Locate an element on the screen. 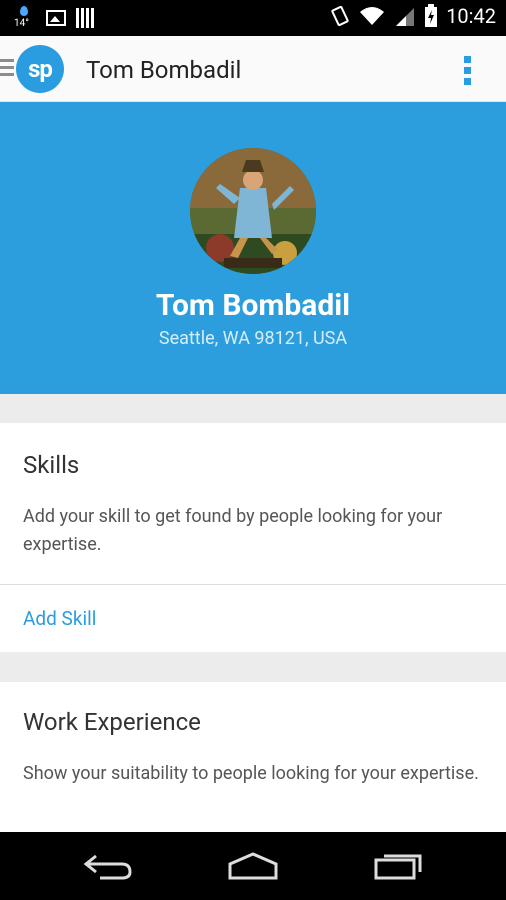 Image resolution: width=506 pixels, height=900 pixels. status-bar: 14° 10:42 is located at coordinates (253, 18).